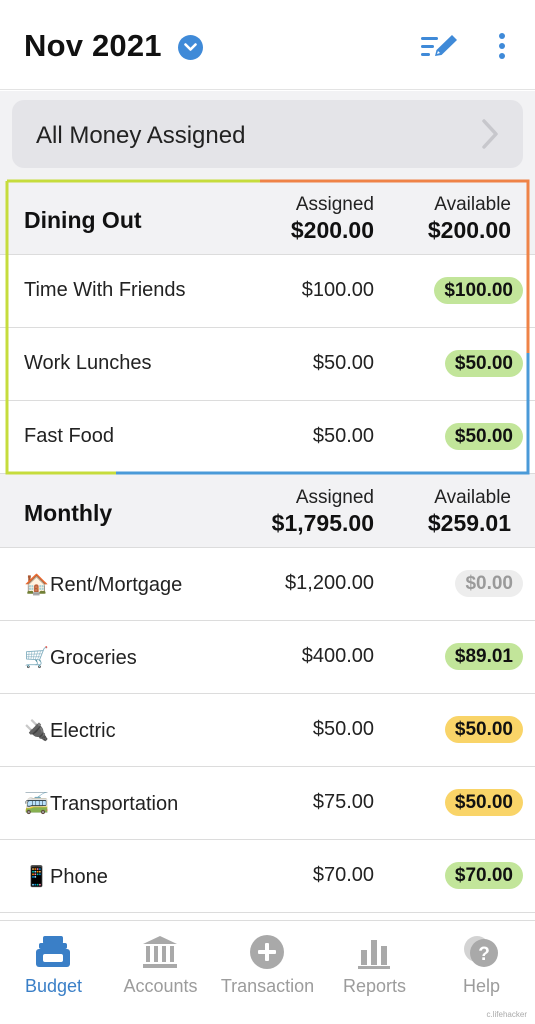 This screenshot has height=1024, width=535. Describe the element at coordinates (481, 972) in the screenshot. I see `nav-help: ? Help` at that location.